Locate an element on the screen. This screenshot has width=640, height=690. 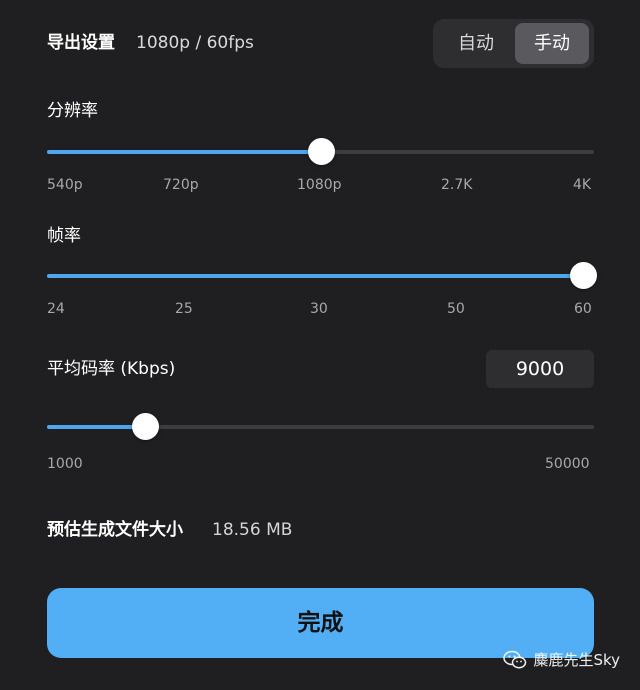
bitrate-input: 9000 is located at coordinates (540, 369).